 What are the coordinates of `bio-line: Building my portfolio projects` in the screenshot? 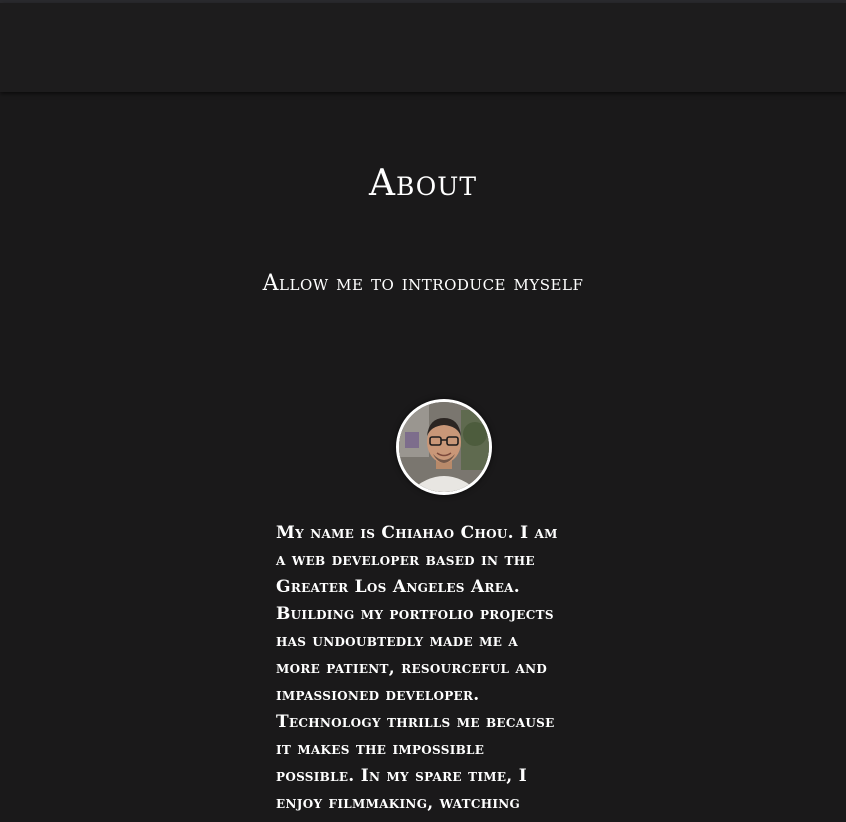 It's located at (415, 614).